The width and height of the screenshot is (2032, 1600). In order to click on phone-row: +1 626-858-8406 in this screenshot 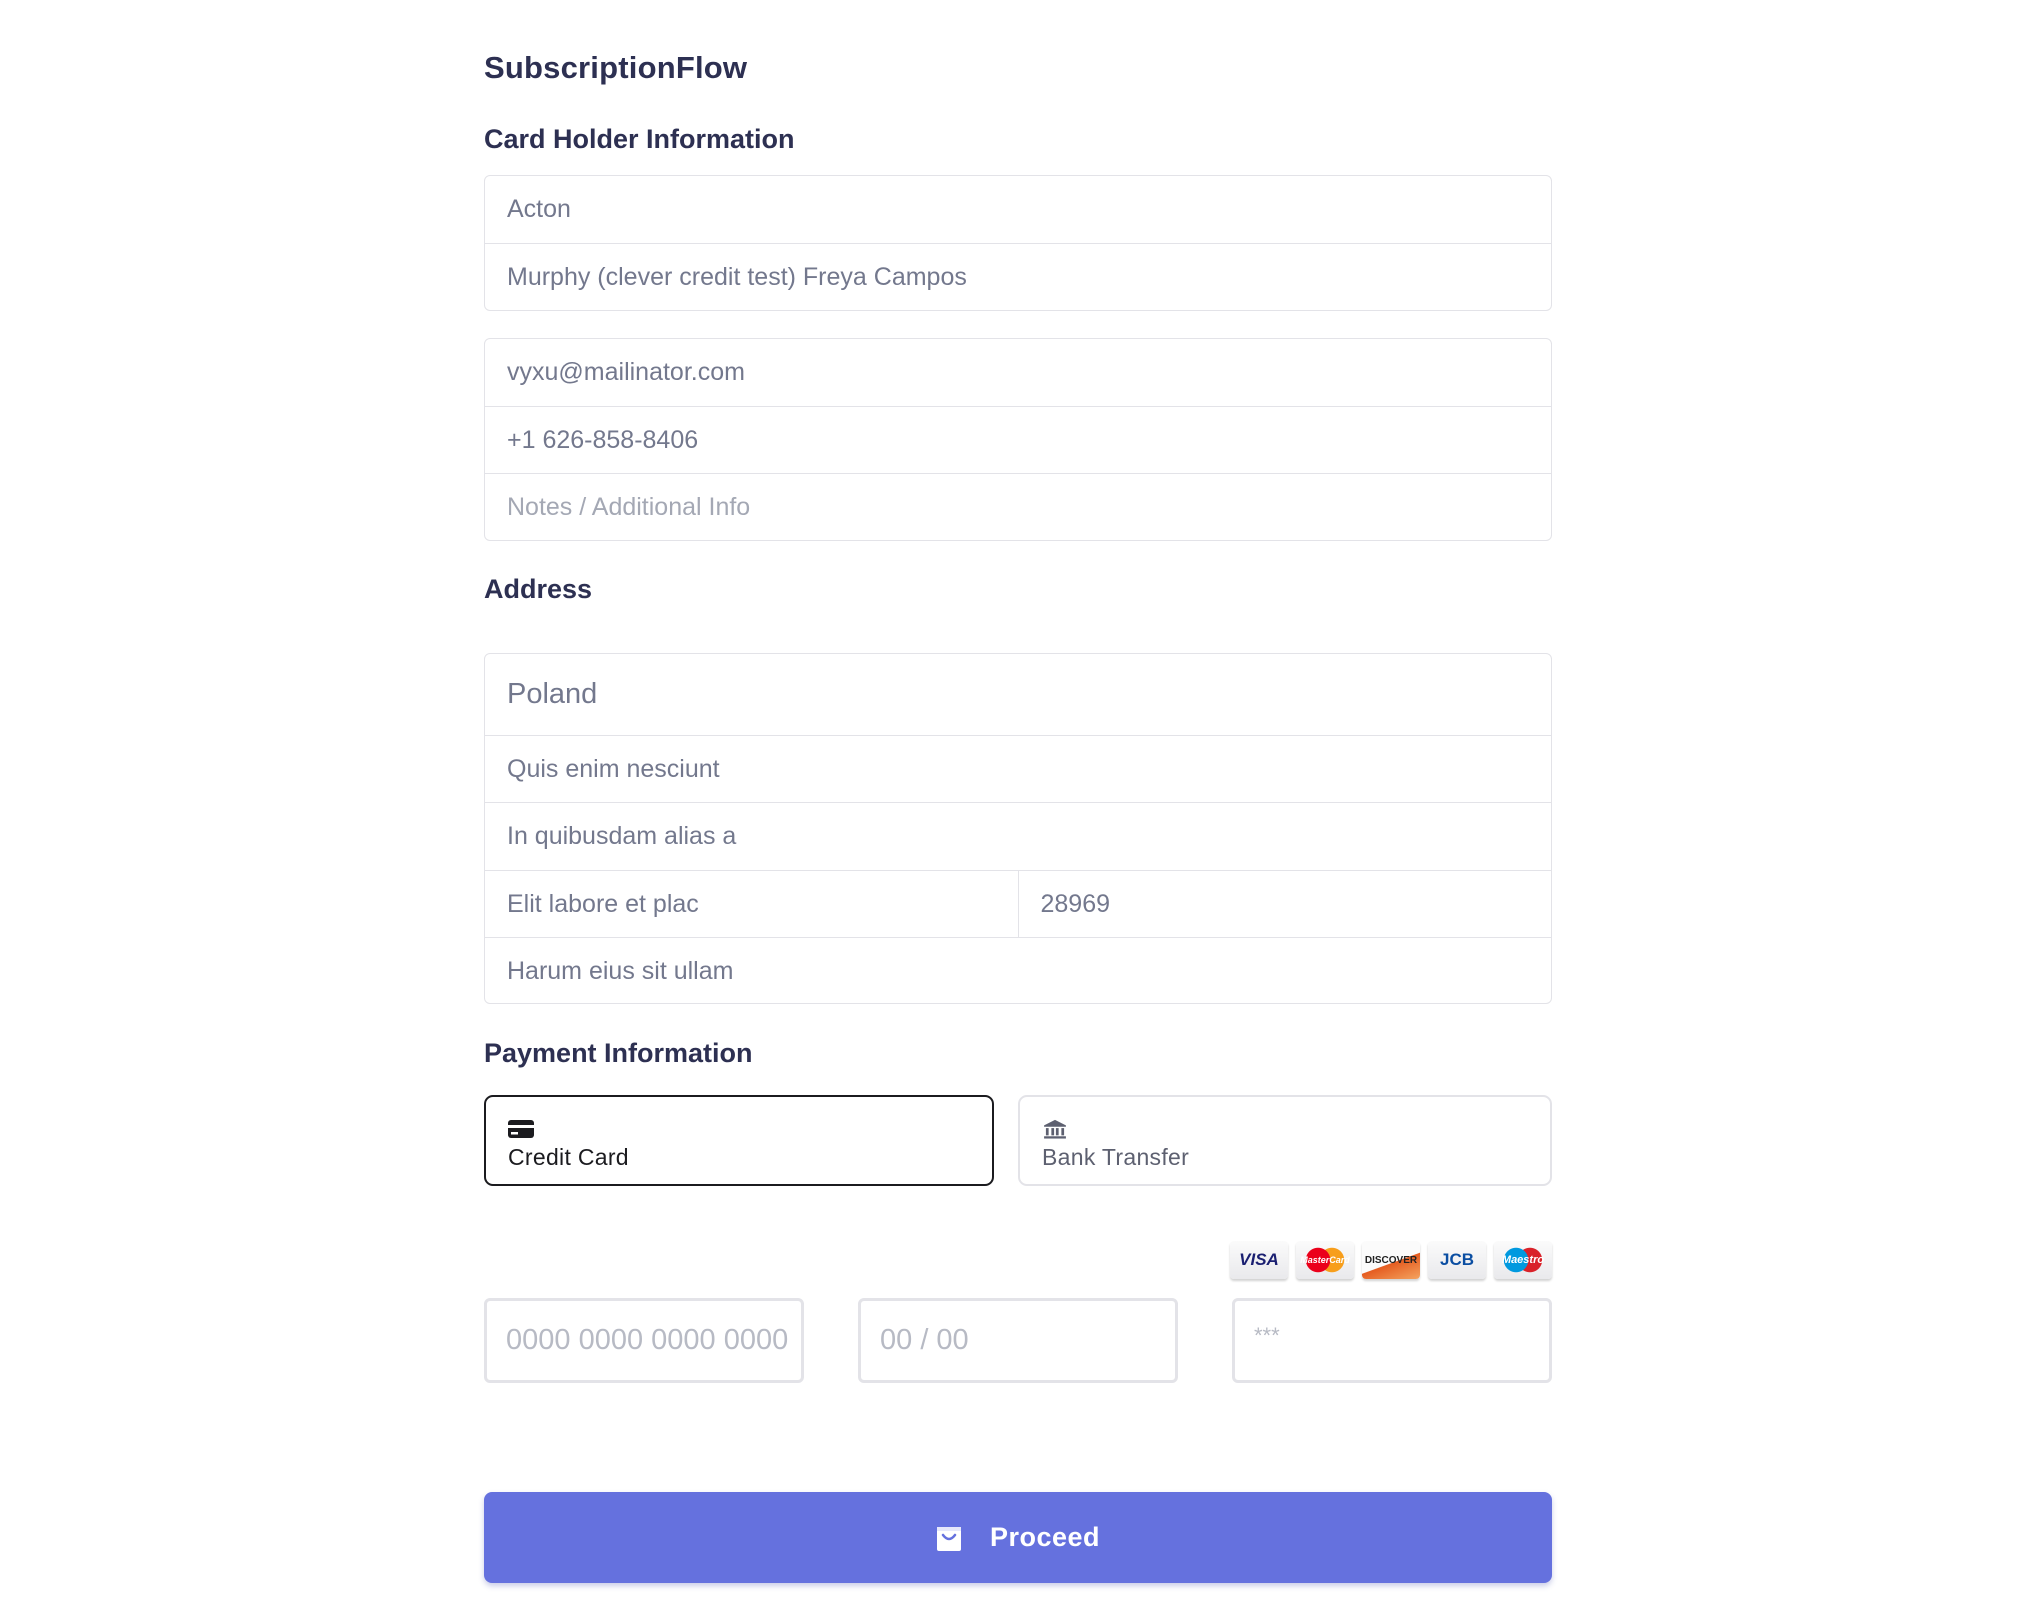, I will do `click(1018, 440)`.